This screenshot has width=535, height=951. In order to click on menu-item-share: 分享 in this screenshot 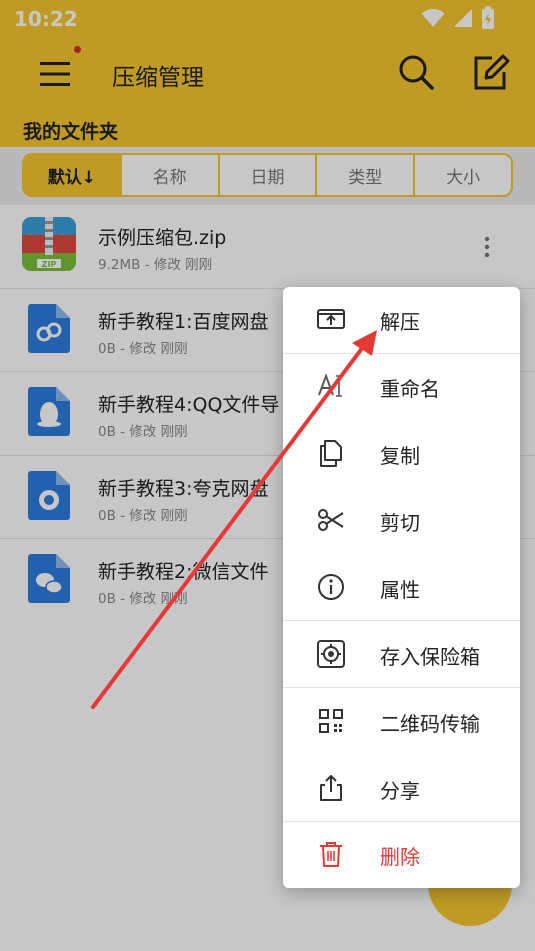, I will do `click(401, 789)`.